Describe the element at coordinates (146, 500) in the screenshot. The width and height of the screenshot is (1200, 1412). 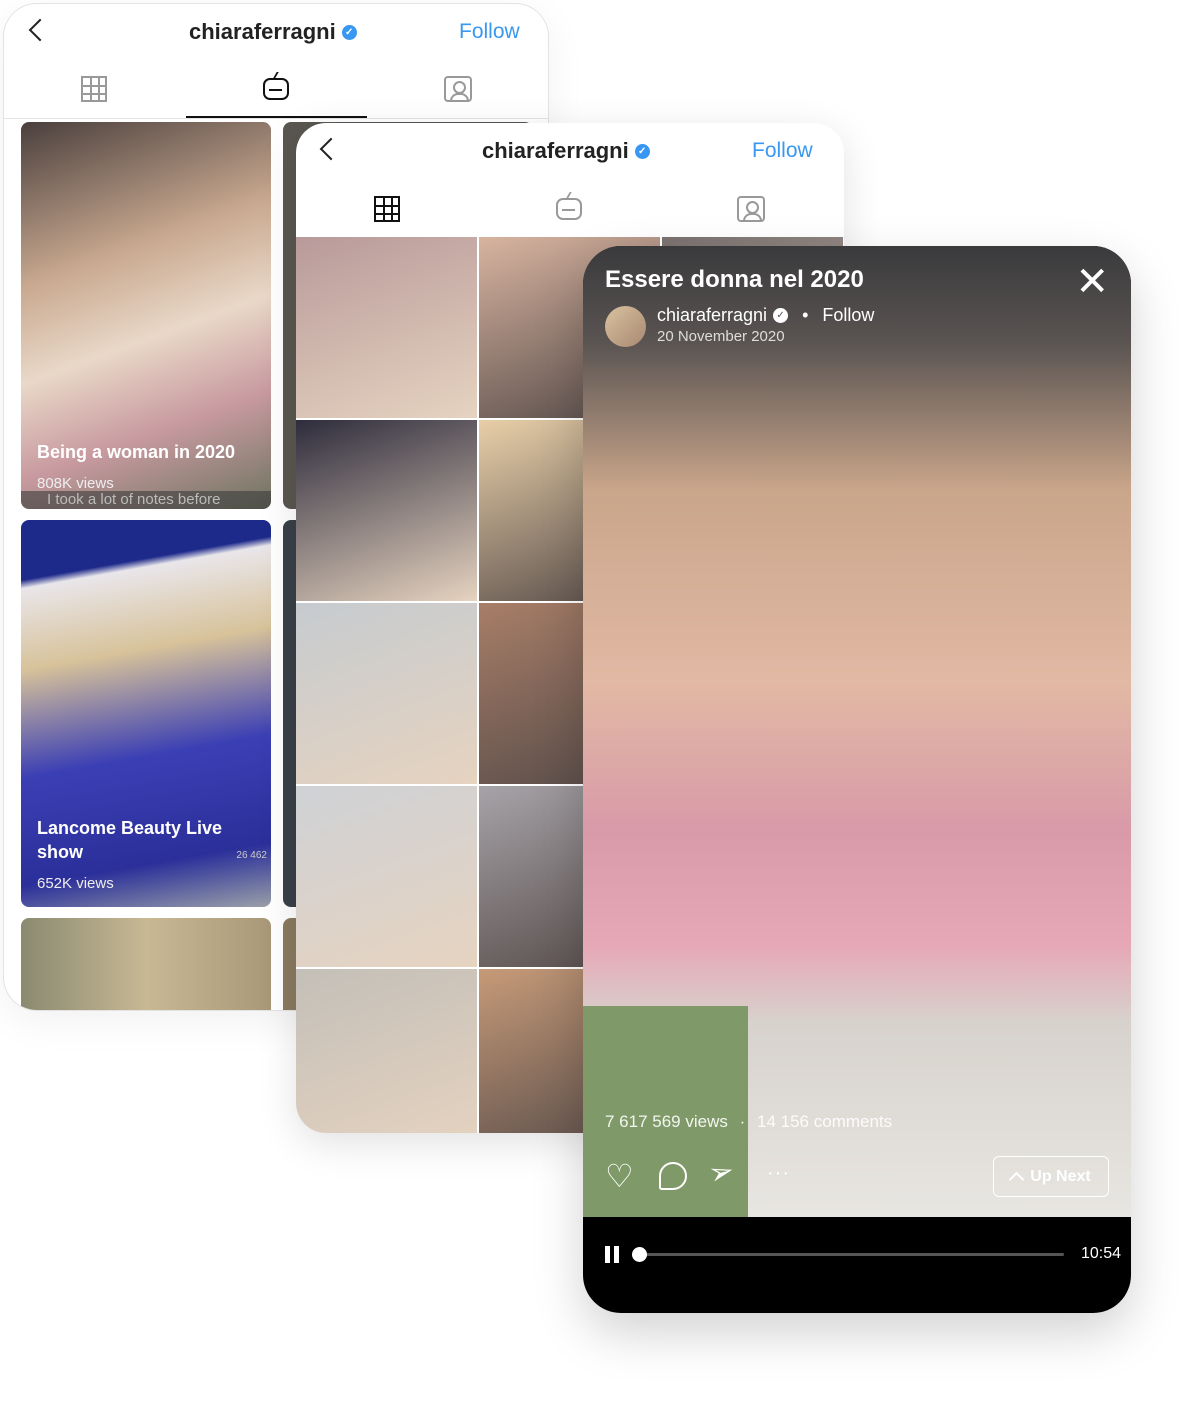
I see `card-caption: I took a lot of notes before` at that location.